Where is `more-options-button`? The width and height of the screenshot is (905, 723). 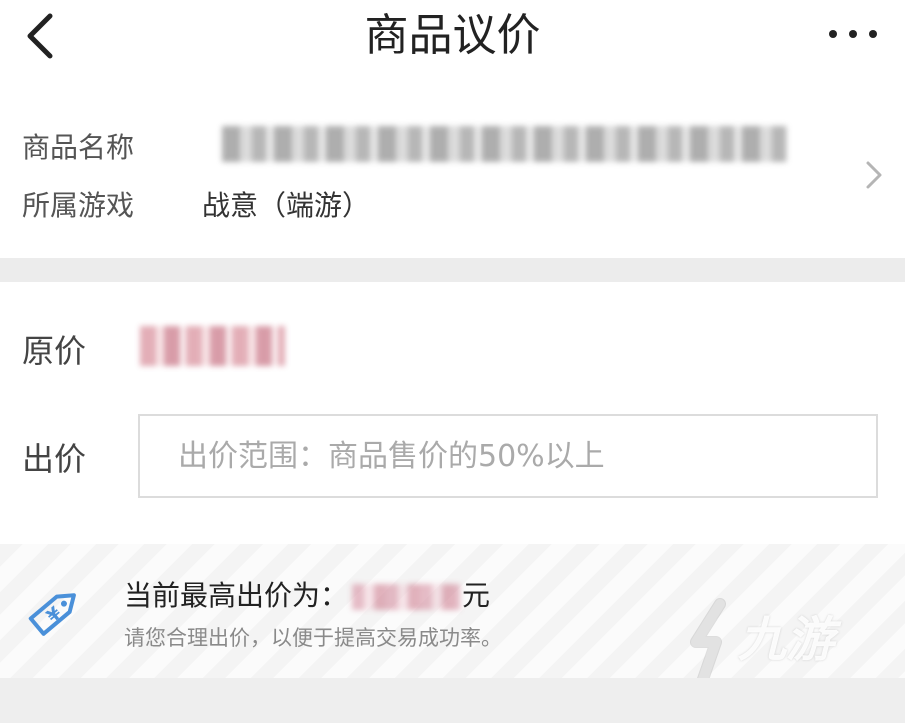
more-options-button is located at coordinates (853, 34).